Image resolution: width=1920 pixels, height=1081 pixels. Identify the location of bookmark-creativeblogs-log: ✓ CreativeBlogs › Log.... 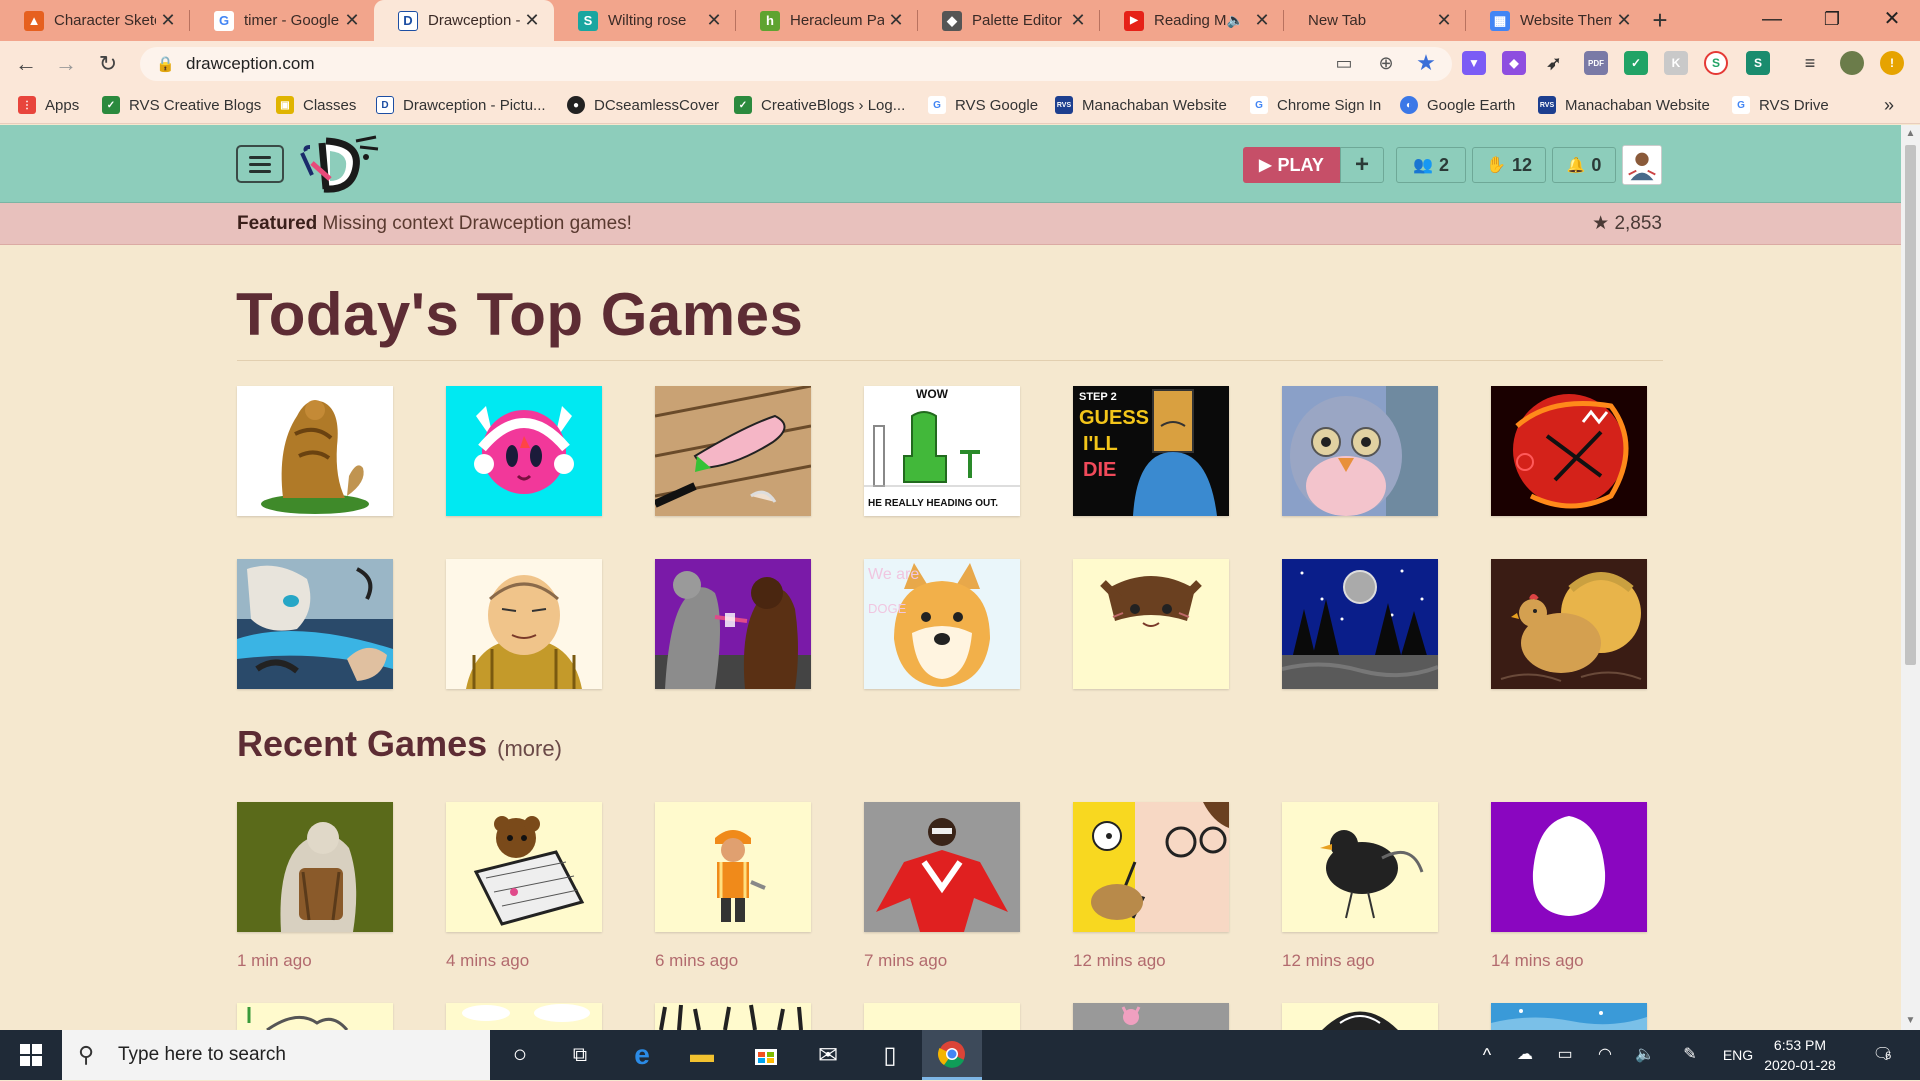
(819, 105).